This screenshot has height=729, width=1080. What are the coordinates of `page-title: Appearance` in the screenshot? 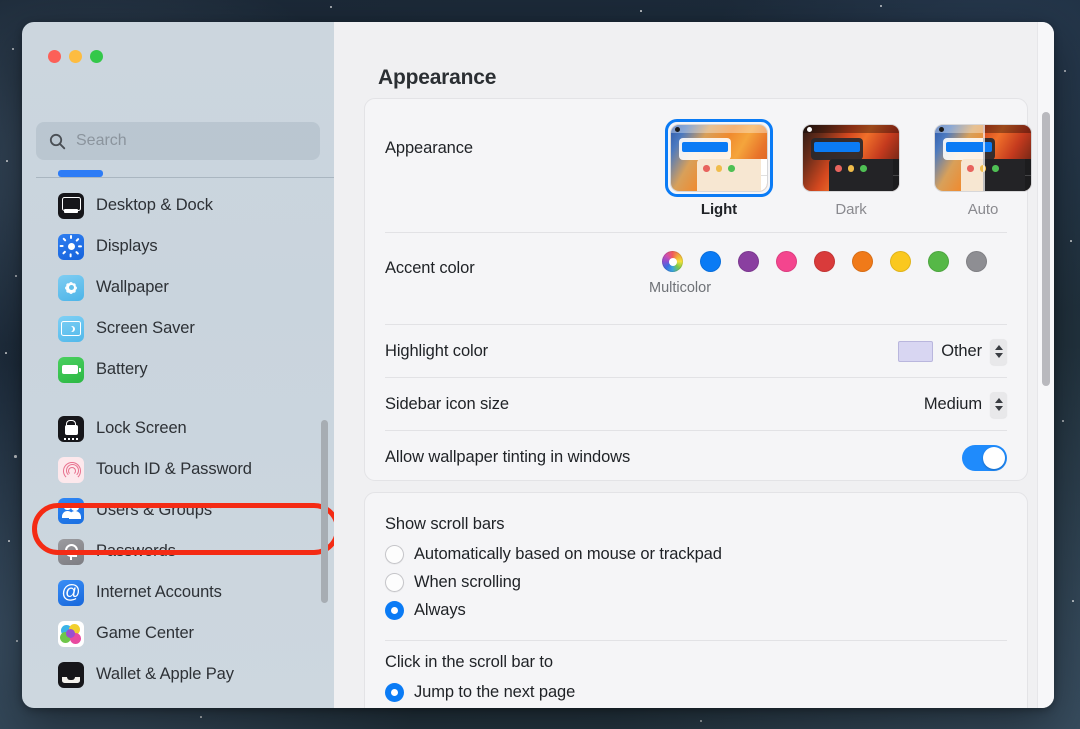 It's located at (437, 77).